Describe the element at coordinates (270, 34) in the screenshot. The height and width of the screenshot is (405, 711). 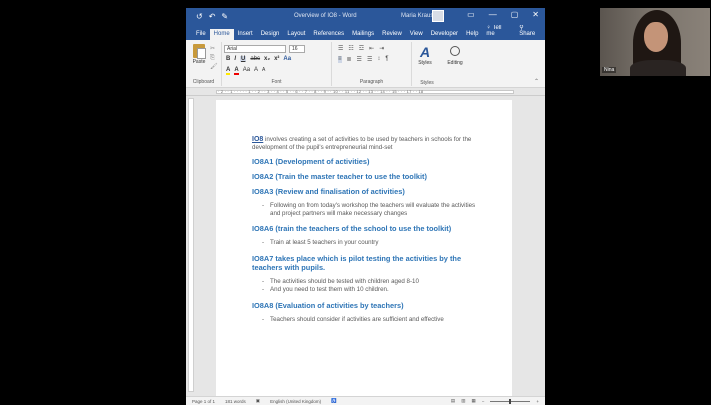
I see `tab-design: Design` at that location.